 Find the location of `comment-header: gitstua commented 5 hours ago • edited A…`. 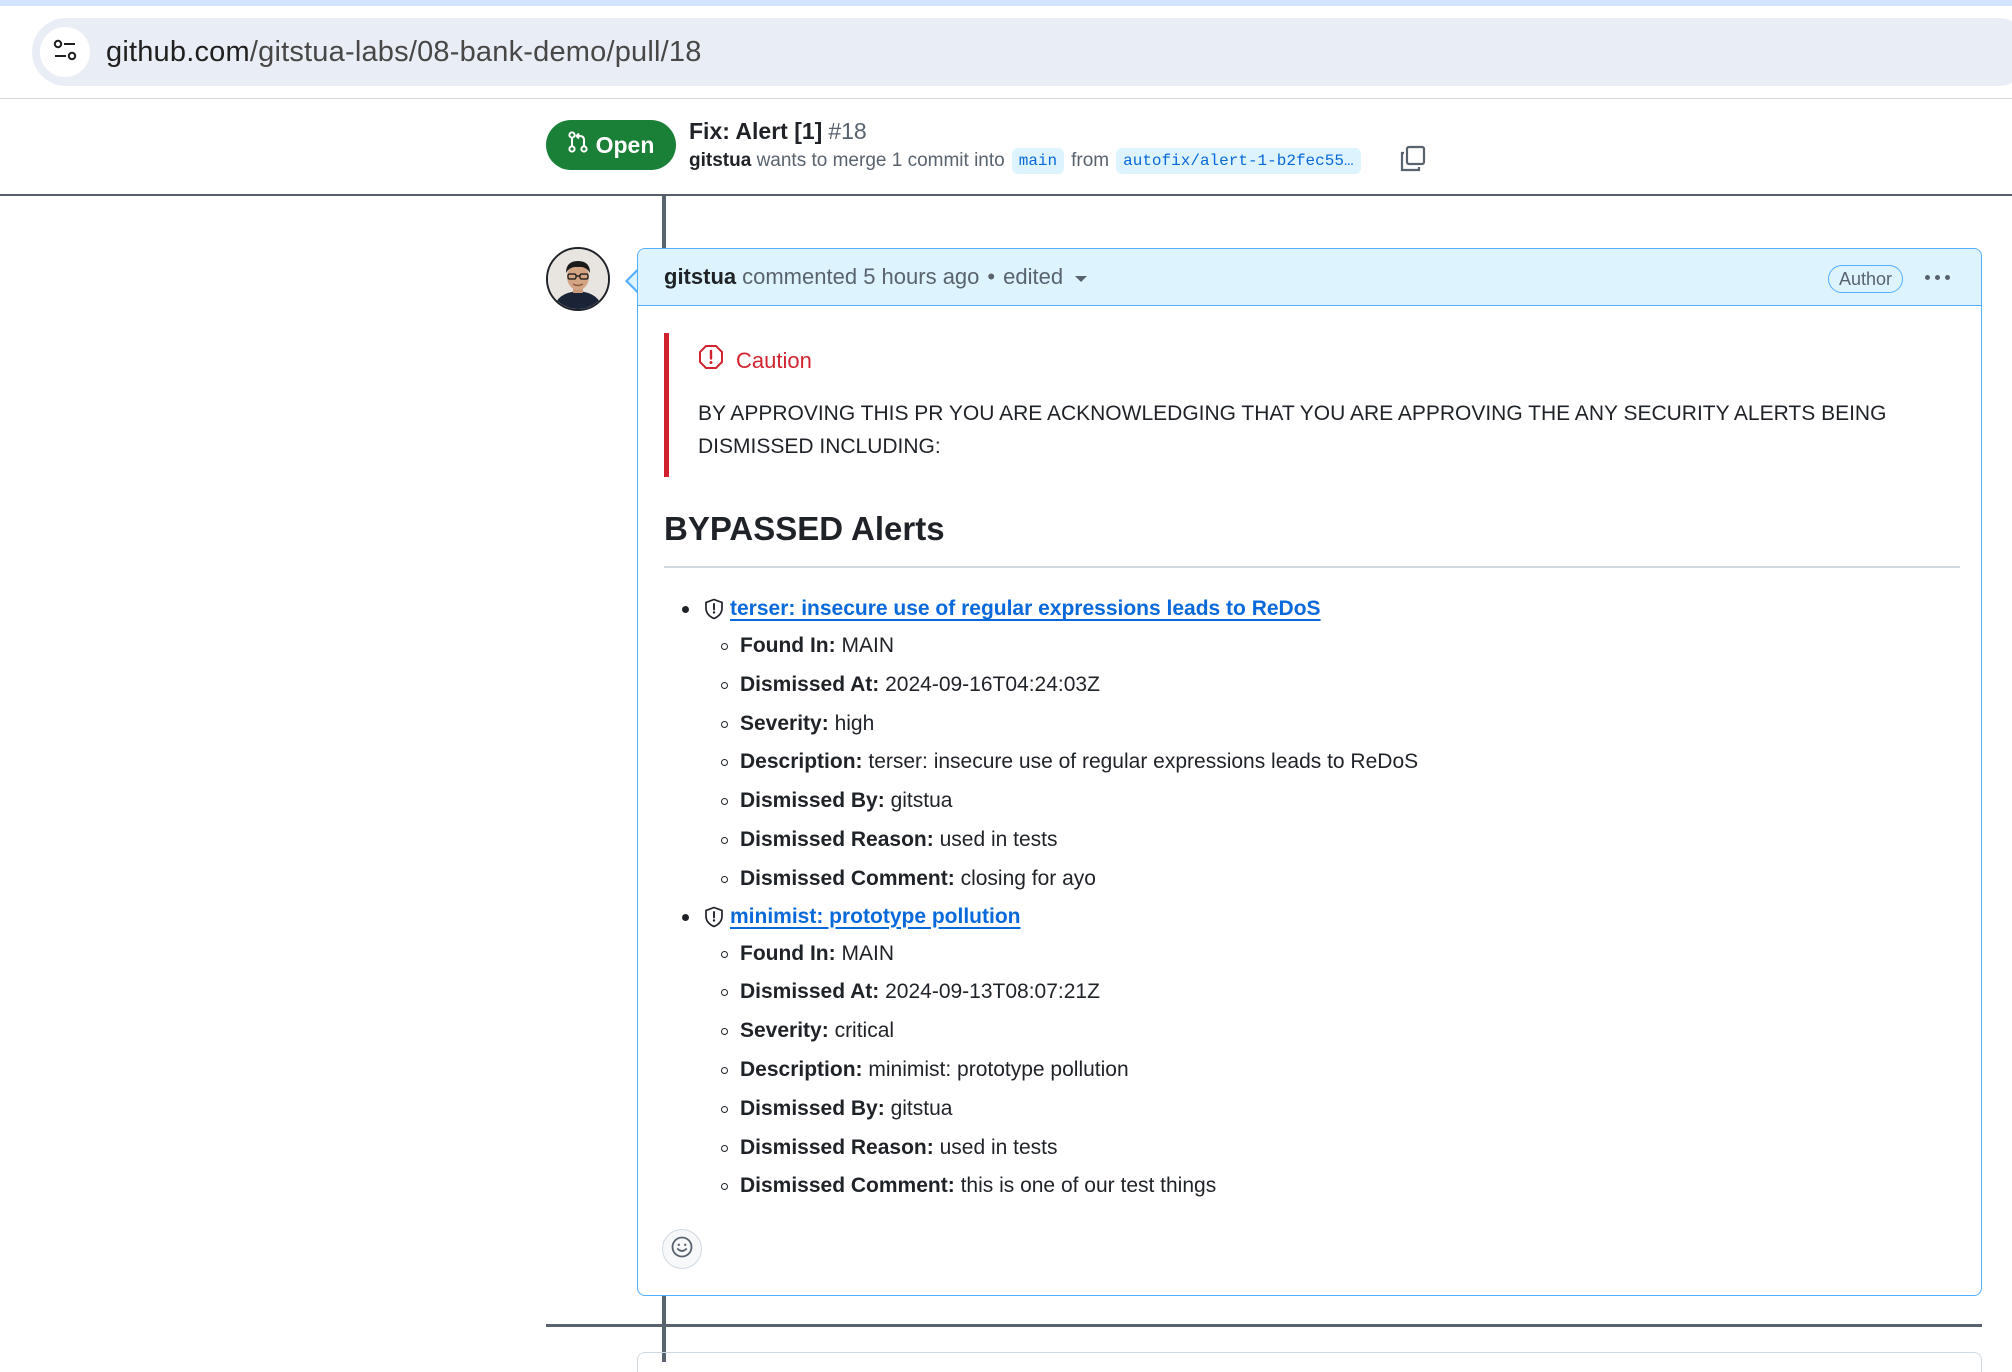

comment-header: gitstua commented 5 hours ago • edited A… is located at coordinates (1309, 277).